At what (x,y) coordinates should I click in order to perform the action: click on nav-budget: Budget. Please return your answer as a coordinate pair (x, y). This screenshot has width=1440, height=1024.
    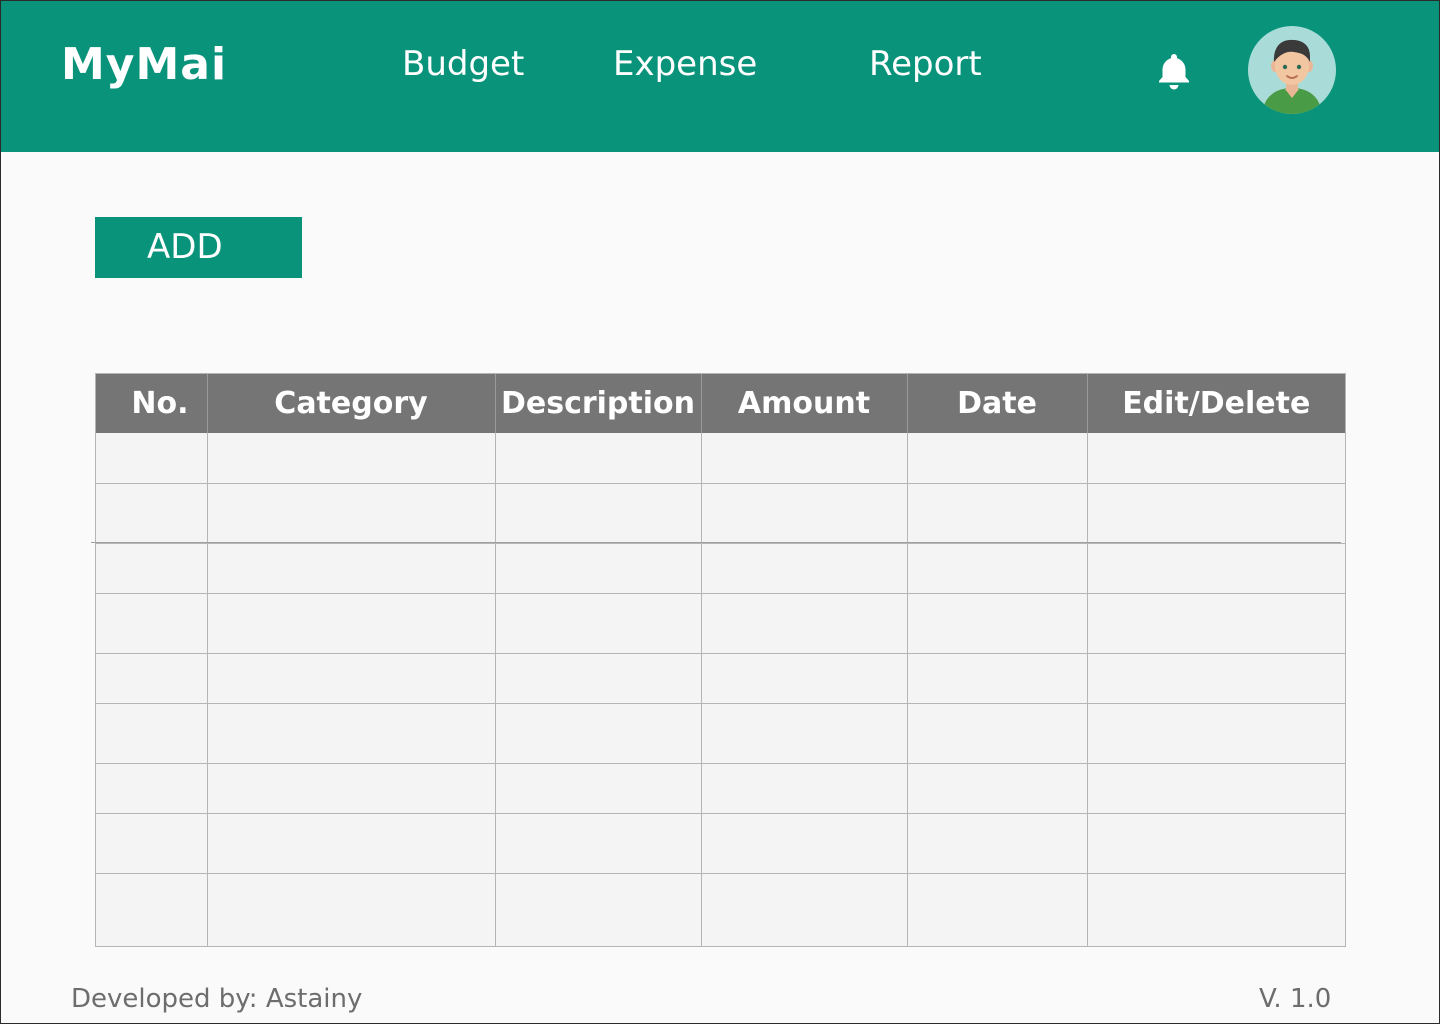
    Looking at the image, I should click on (463, 64).